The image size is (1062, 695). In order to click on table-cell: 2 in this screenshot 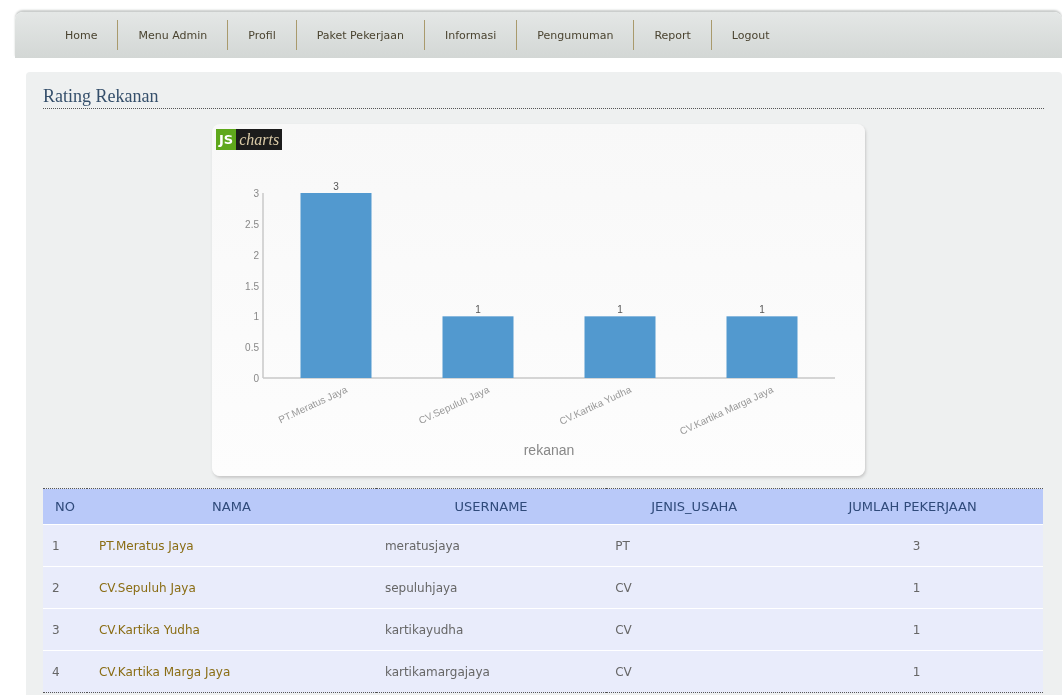, I will do `click(65, 587)`.